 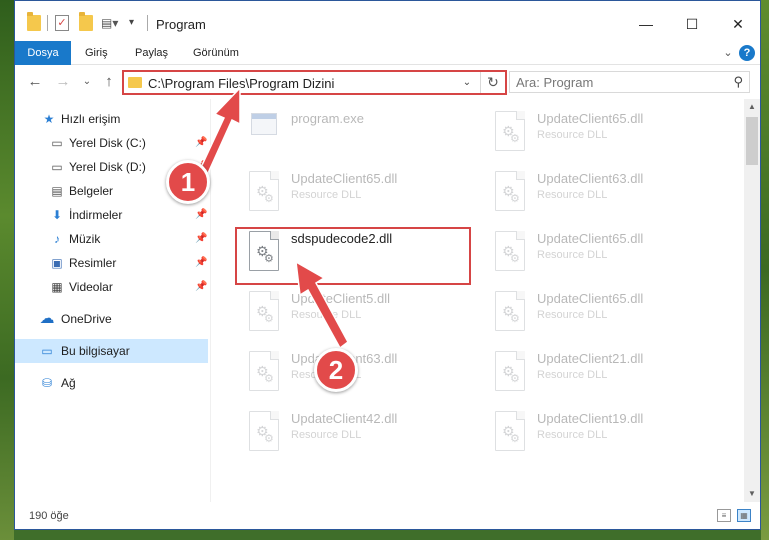 What do you see at coordinates (216, 53) in the screenshot?
I see `tab-gorunum: Görünüm` at bounding box center [216, 53].